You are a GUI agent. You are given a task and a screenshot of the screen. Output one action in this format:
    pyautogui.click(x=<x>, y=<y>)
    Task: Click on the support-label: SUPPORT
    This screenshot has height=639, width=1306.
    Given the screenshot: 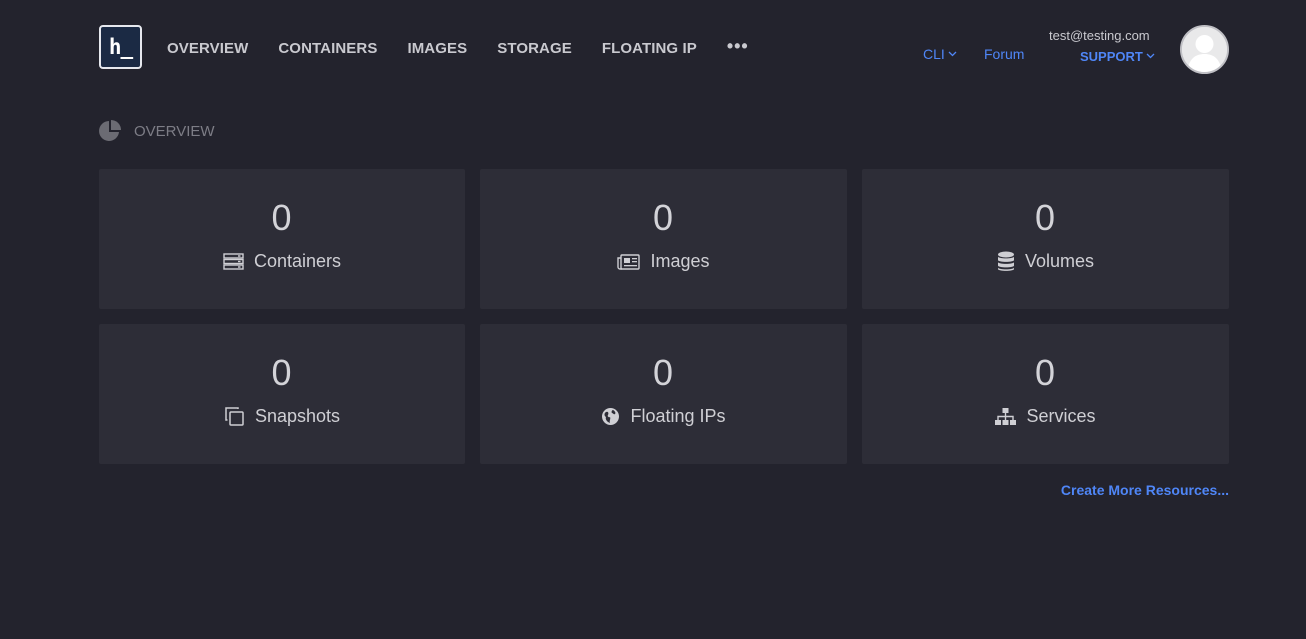 What is the action you would take?
    pyautogui.click(x=1111, y=56)
    